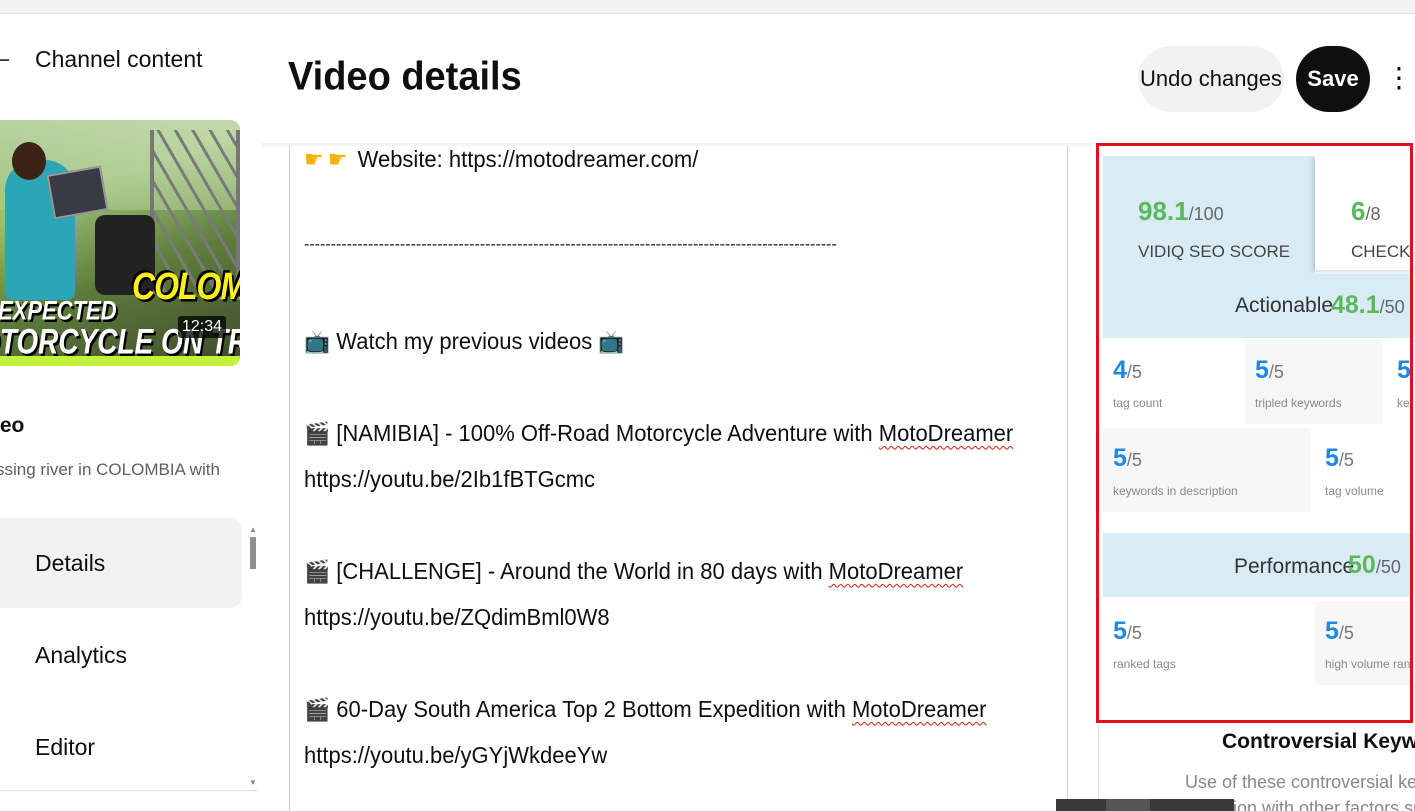 The image size is (1415, 811). Describe the element at coordinates (1163, 211) in the screenshot. I see `seo-score-number: 98.1` at that location.